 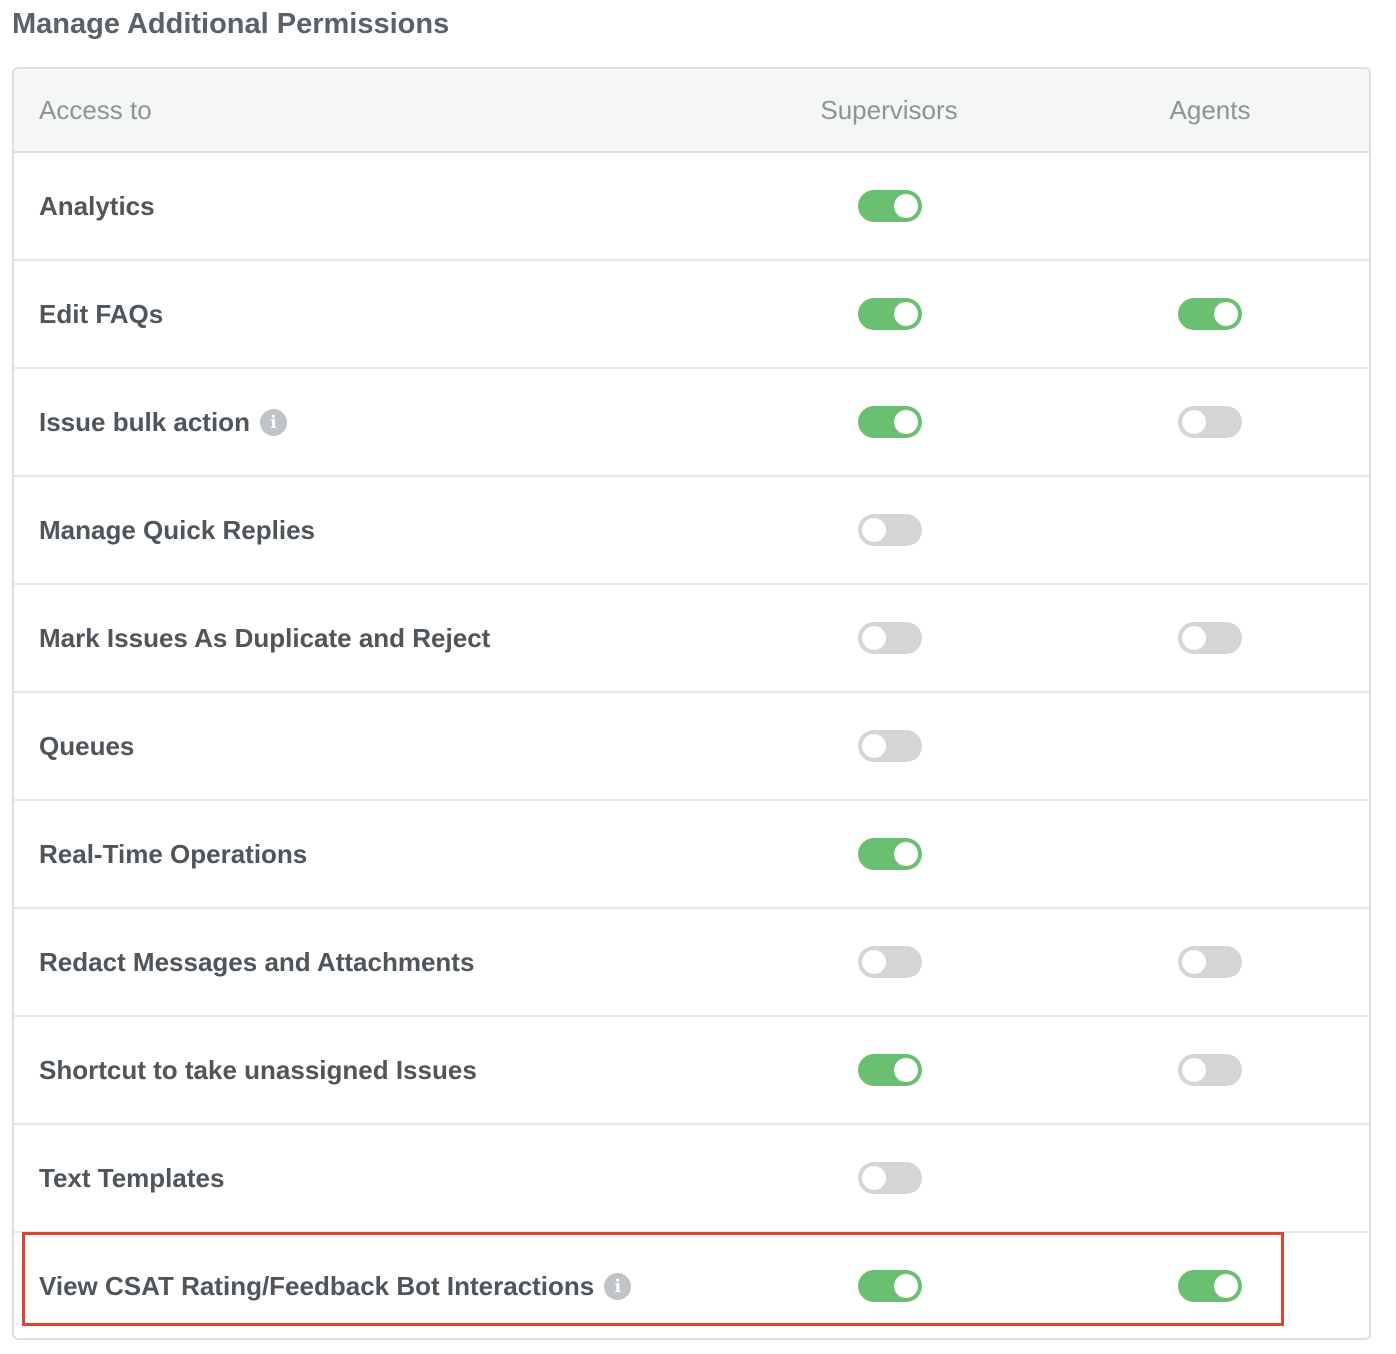 What do you see at coordinates (144, 421) in the screenshot?
I see `permission-label-text: Issue bulk action` at bounding box center [144, 421].